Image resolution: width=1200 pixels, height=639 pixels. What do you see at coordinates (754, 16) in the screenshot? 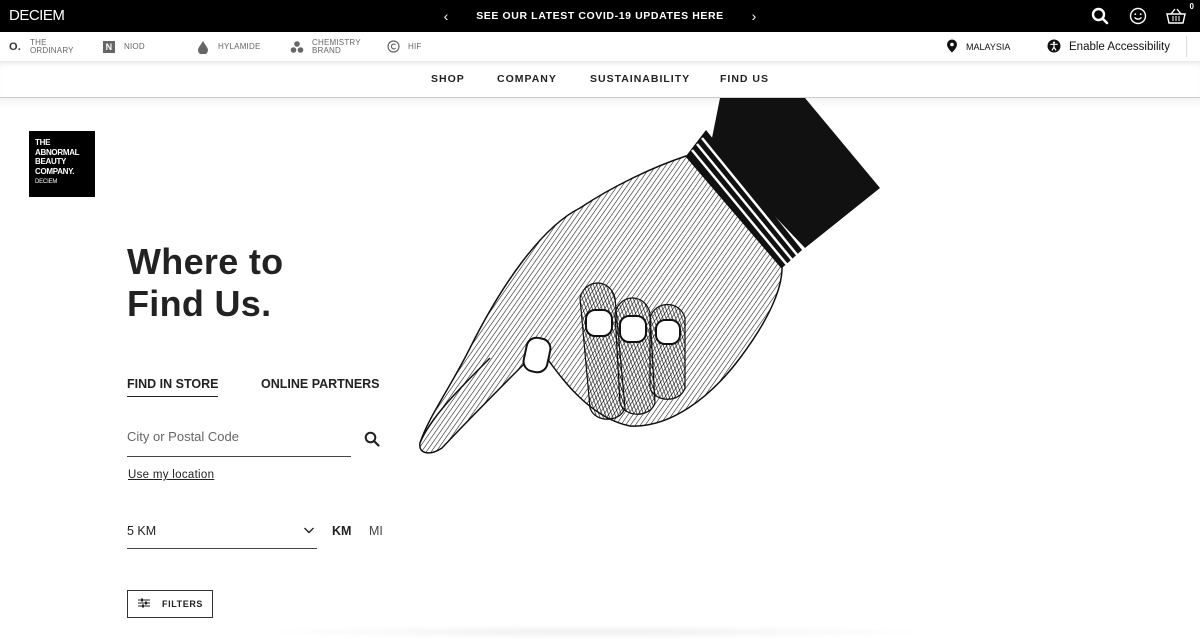
I see `chevron-right-icon: ›` at bounding box center [754, 16].